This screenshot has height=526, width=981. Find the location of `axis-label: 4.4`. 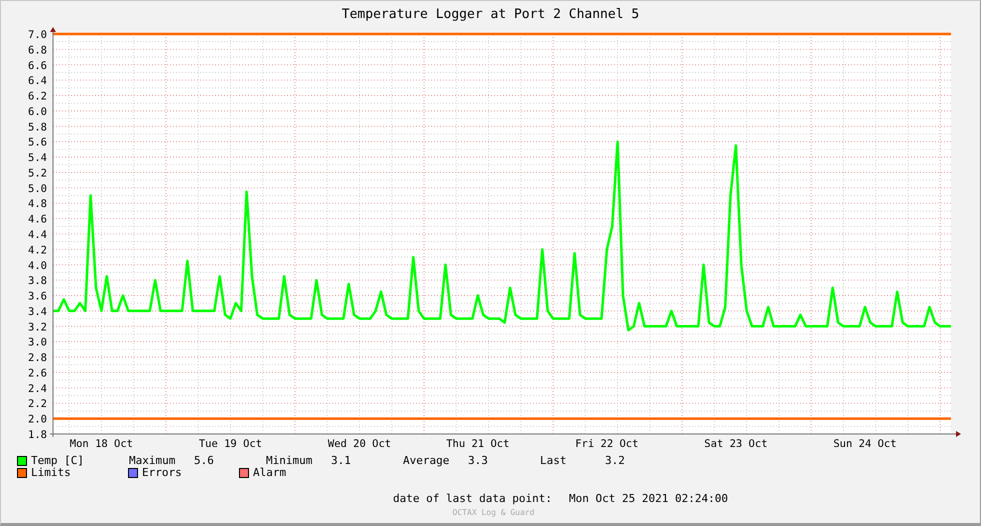

axis-label: 4.4 is located at coordinates (37, 235).